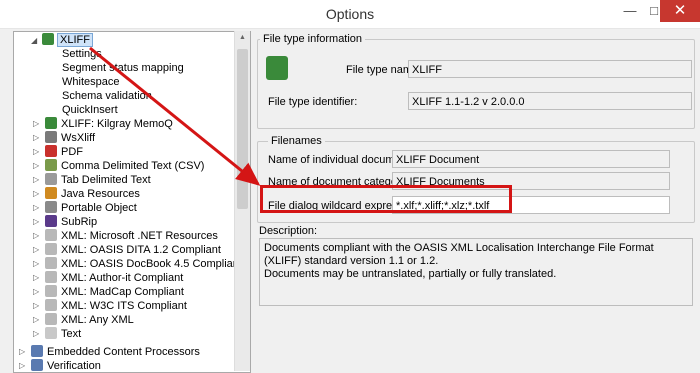 Image resolution: width=700 pixels, height=373 pixels. I want to click on tree-item: ▷ XML: MadCap Compliant, so click(108, 292).